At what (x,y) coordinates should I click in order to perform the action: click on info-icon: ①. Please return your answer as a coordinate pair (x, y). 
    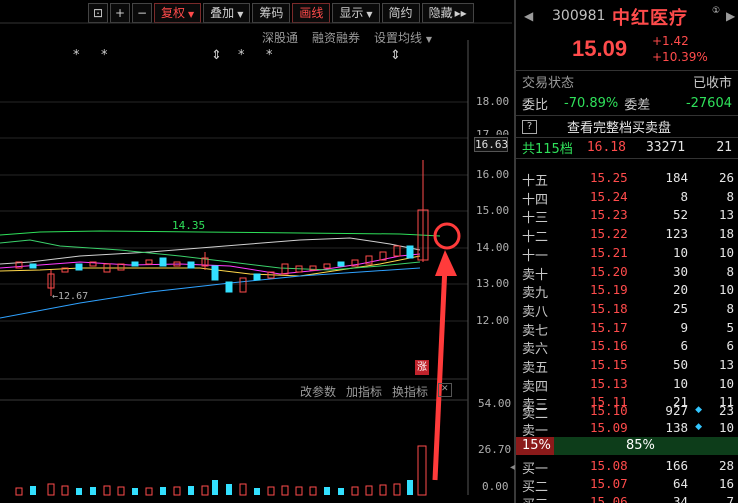
    Looking at the image, I should click on (716, 12).